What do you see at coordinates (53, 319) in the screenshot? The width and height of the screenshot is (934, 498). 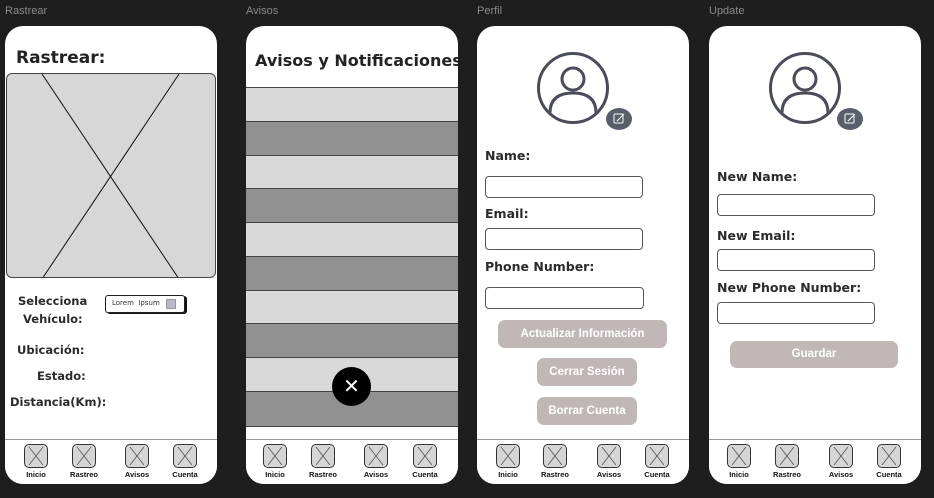 I see `select-vehicle-label-2: Vehículo:` at bounding box center [53, 319].